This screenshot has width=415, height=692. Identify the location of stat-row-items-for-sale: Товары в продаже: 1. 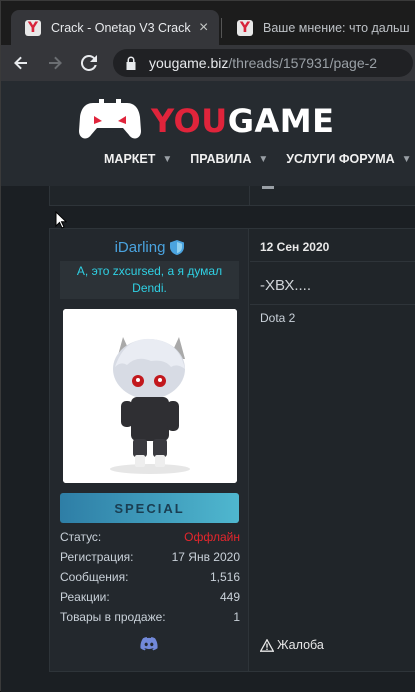
(150, 617).